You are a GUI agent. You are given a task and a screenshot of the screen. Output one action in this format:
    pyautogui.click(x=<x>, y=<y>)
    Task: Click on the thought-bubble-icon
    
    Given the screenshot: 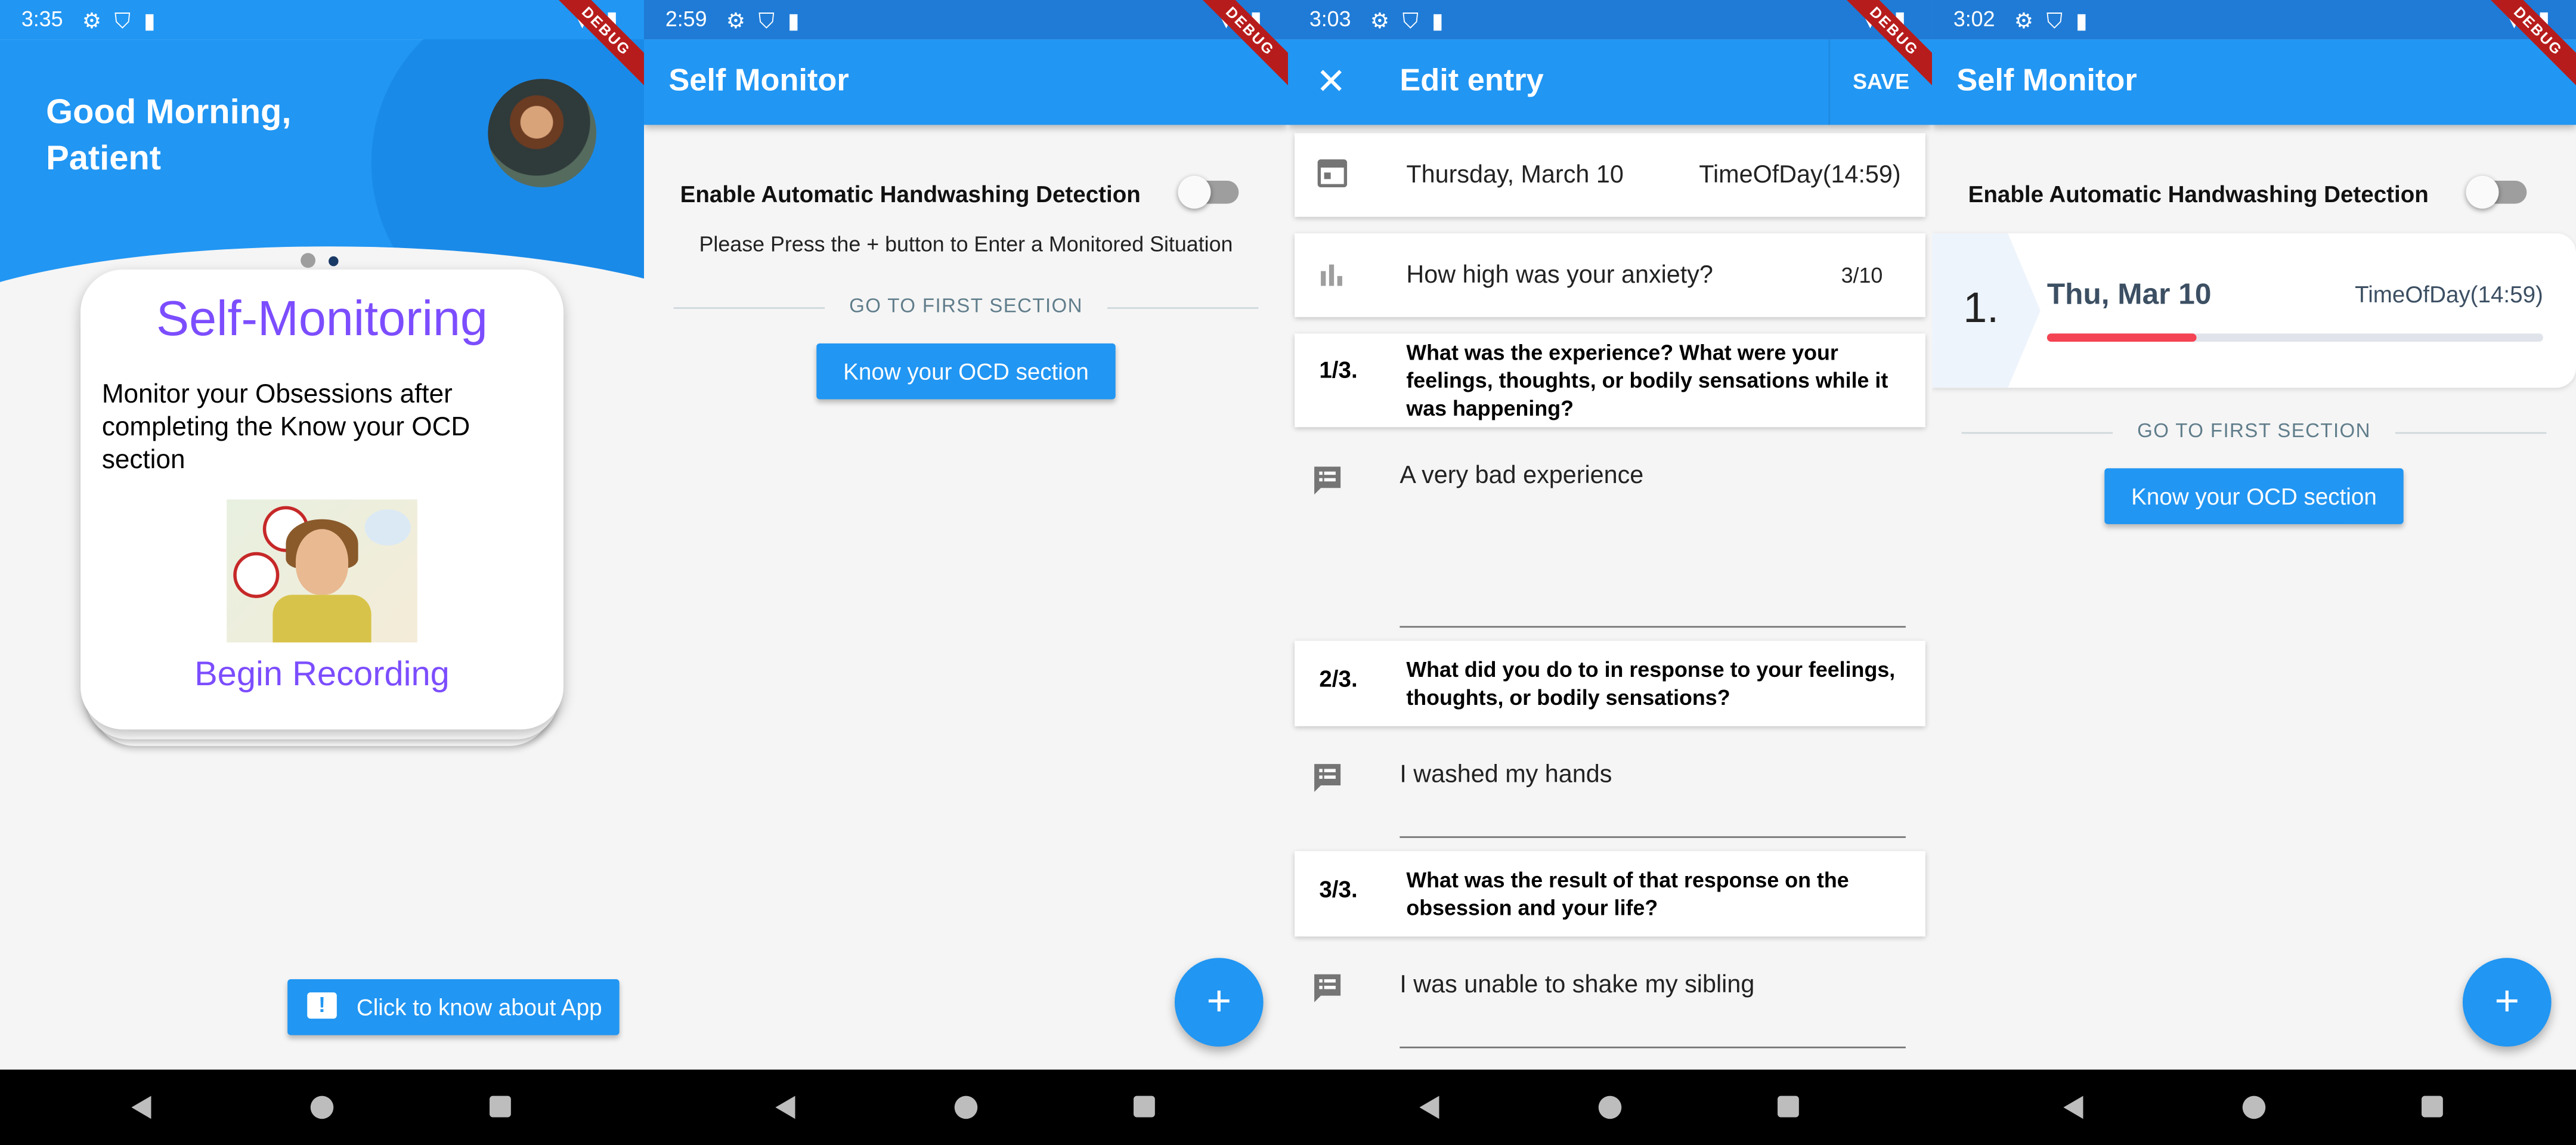 What is the action you would take?
    pyautogui.click(x=256, y=575)
    